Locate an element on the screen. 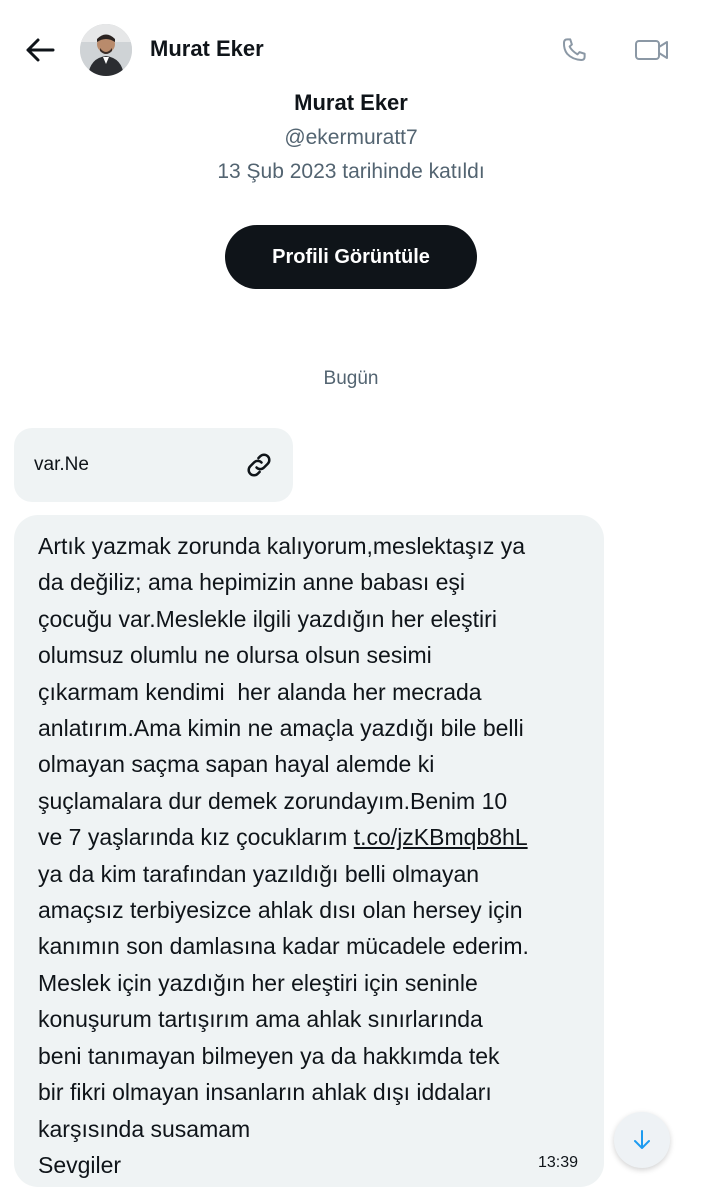 The height and width of the screenshot is (1200, 702). message-line: olmayan saçma sapan hayal alemde ki is located at coordinates (236, 764).